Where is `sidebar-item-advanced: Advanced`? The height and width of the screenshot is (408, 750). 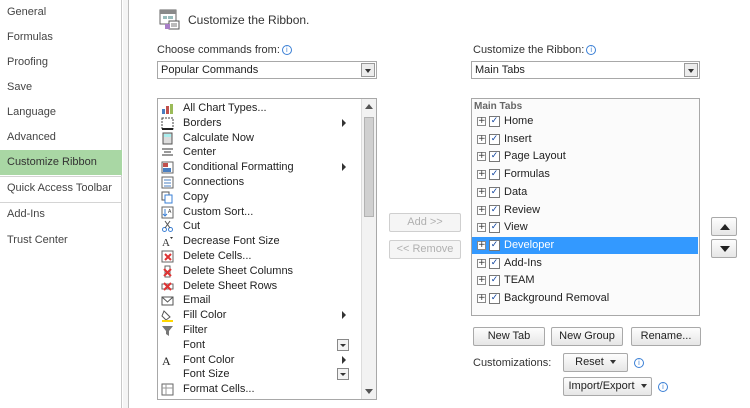
sidebar-item-advanced: Advanced is located at coordinates (61, 137).